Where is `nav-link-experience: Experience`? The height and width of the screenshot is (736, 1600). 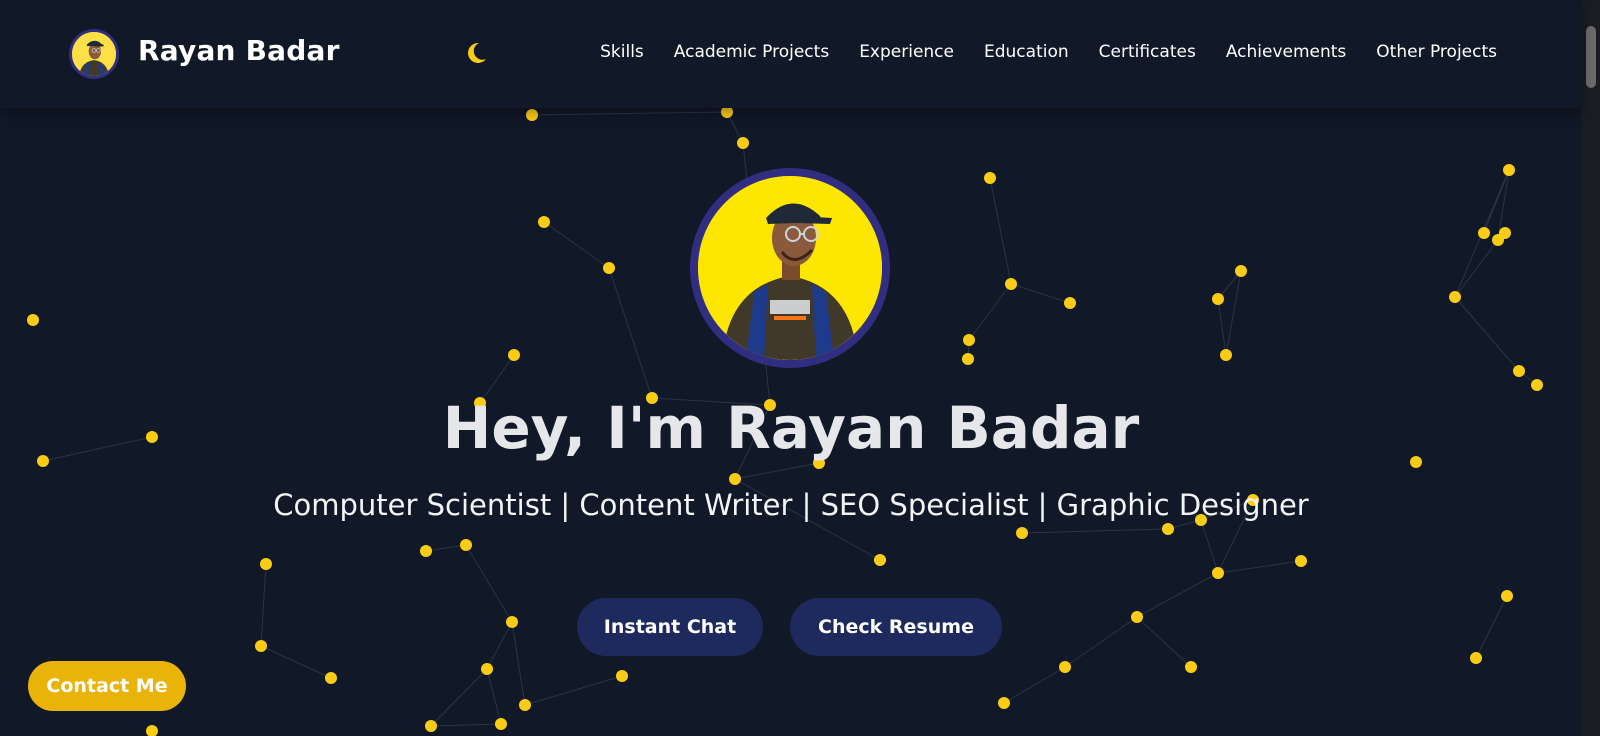
nav-link-experience: Experience is located at coordinates (906, 52).